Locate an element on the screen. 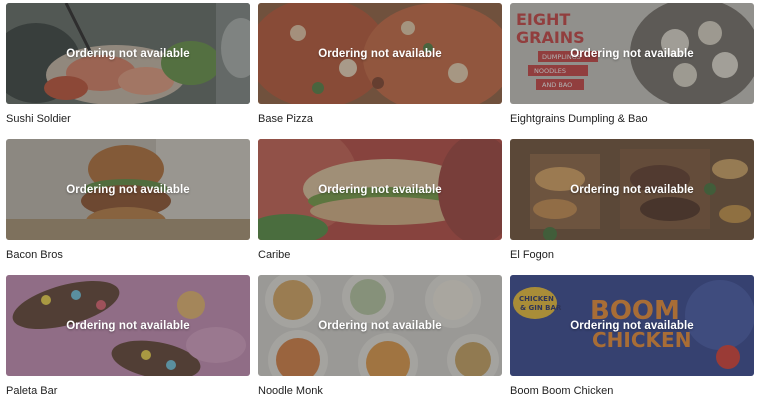 This screenshot has height=411, width=761. restaurant-name: Paleta Bar is located at coordinates (128, 391).